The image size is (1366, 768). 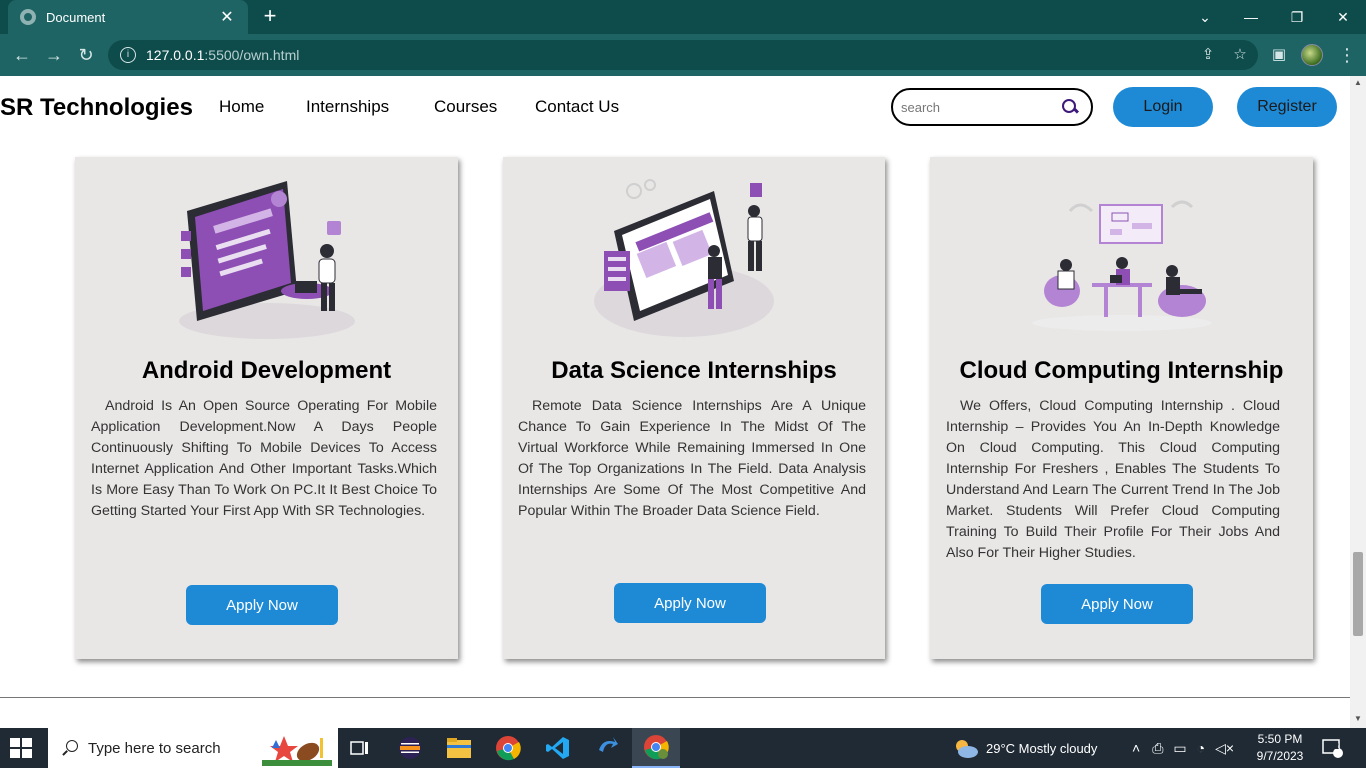 I want to click on card-title: Android Development, so click(x=266, y=370).